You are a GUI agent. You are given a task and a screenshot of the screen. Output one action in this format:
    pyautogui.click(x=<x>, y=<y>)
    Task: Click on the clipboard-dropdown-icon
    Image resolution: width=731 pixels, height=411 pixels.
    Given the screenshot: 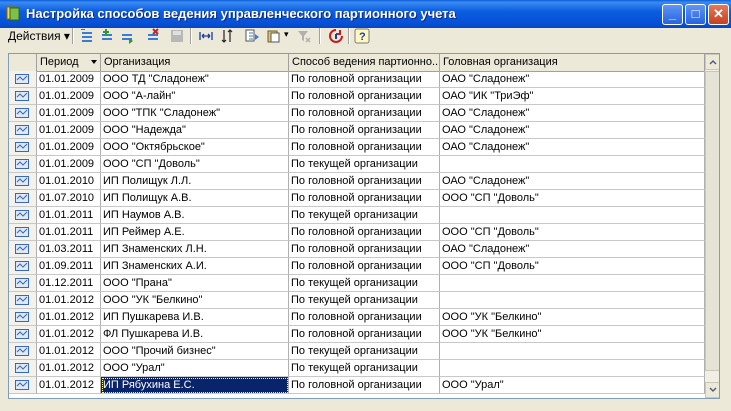 What is the action you would take?
    pyautogui.click(x=274, y=36)
    